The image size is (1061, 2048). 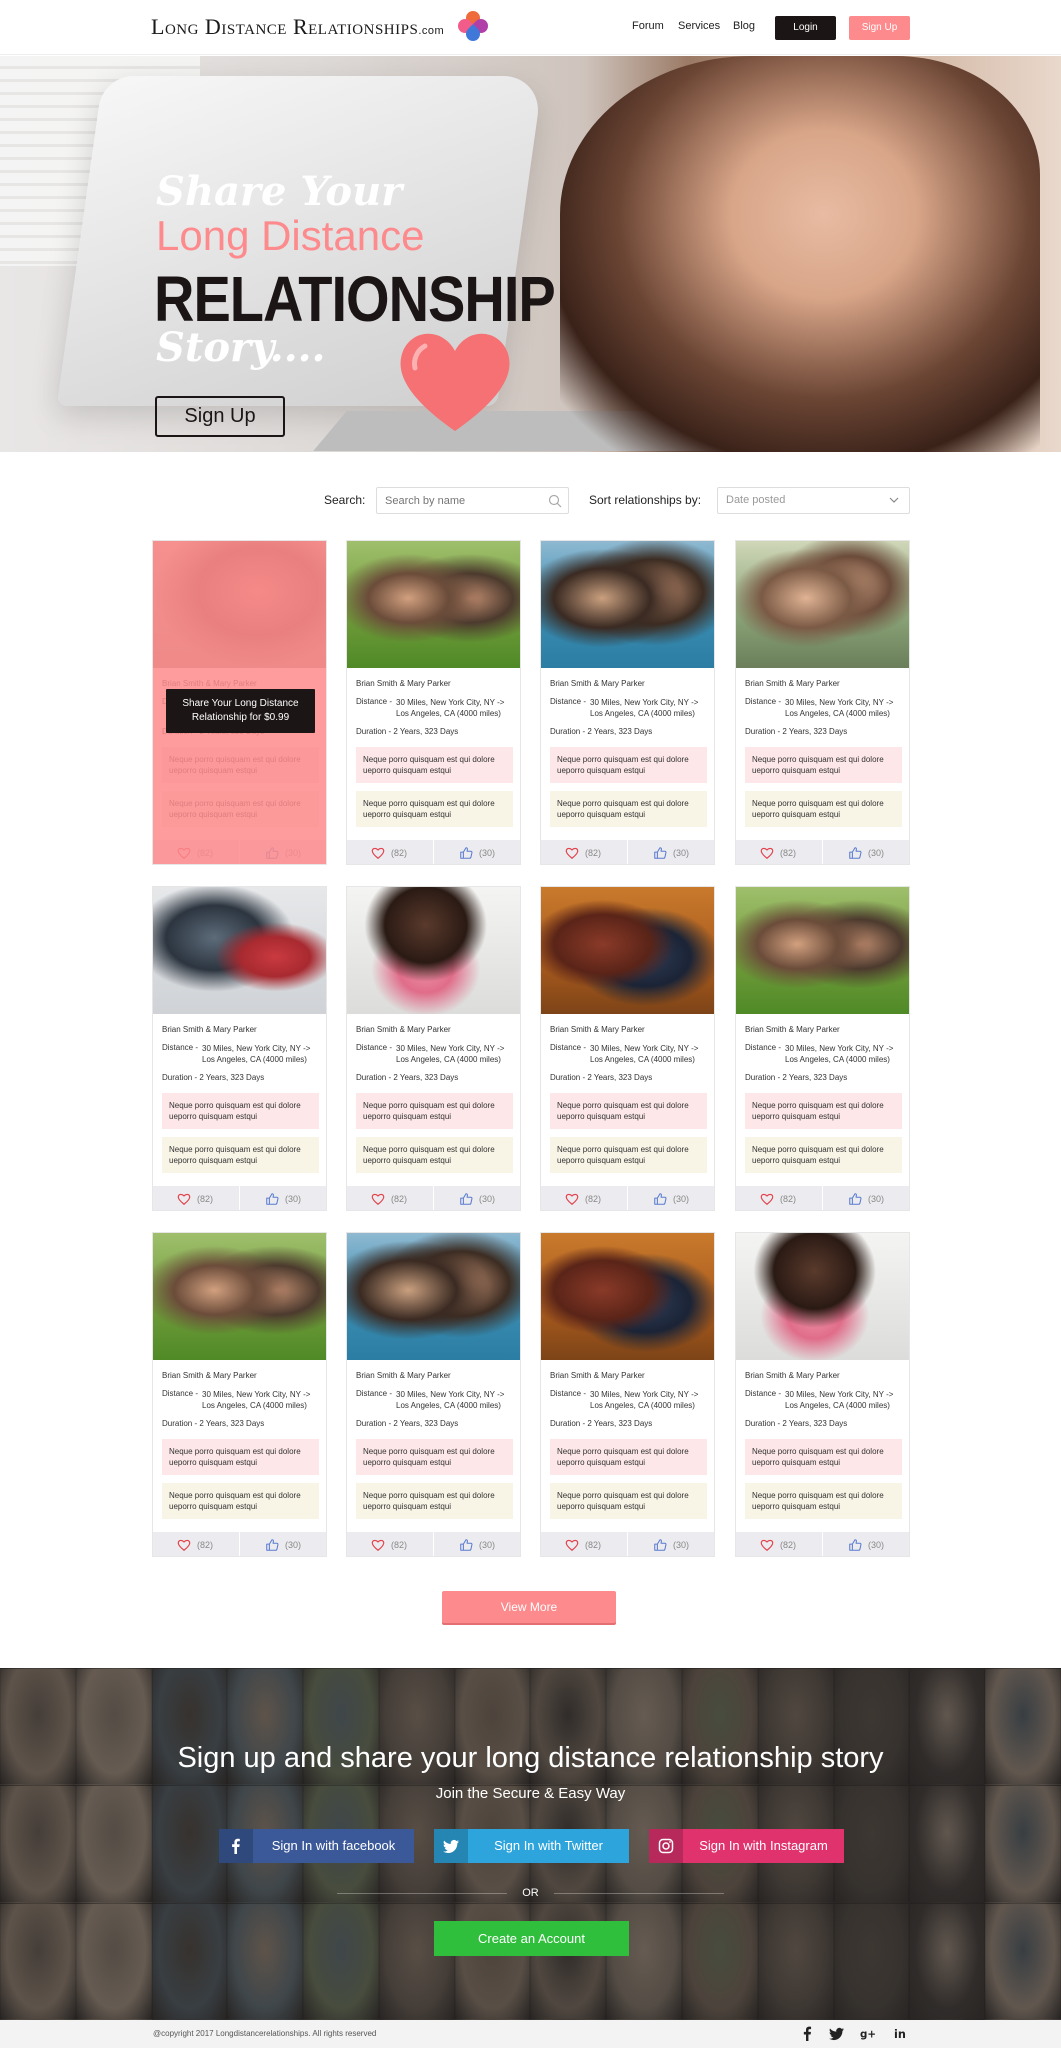 What do you see at coordinates (699, 26) in the screenshot?
I see `nav-services: Services` at bounding box center [699, 26].